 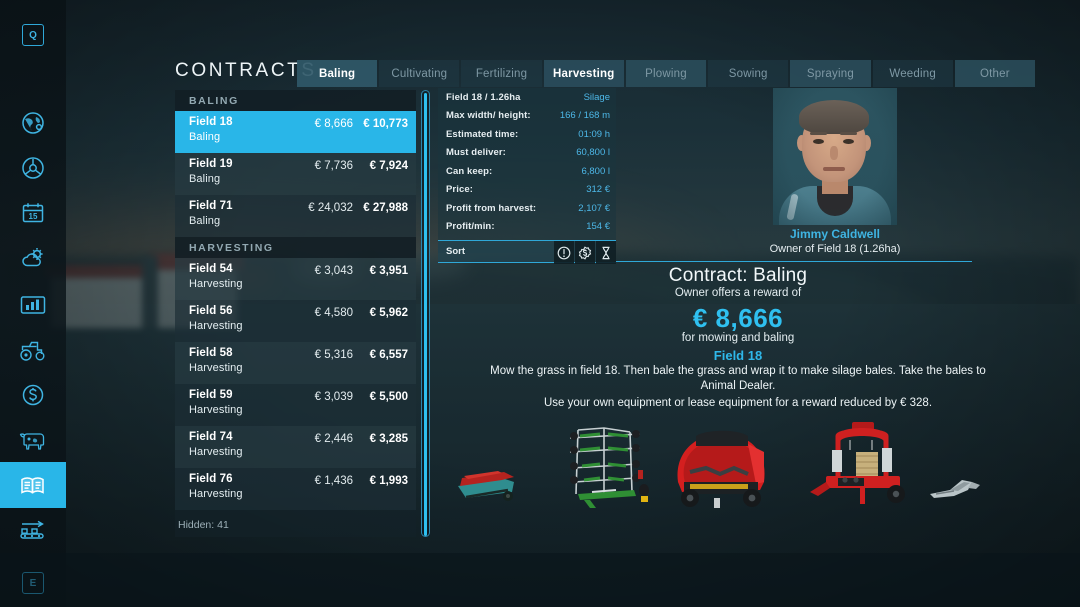 I want to click on contract-row: Field 19 Baling € 7,736 € 7,924, so click(x=295, y=174).